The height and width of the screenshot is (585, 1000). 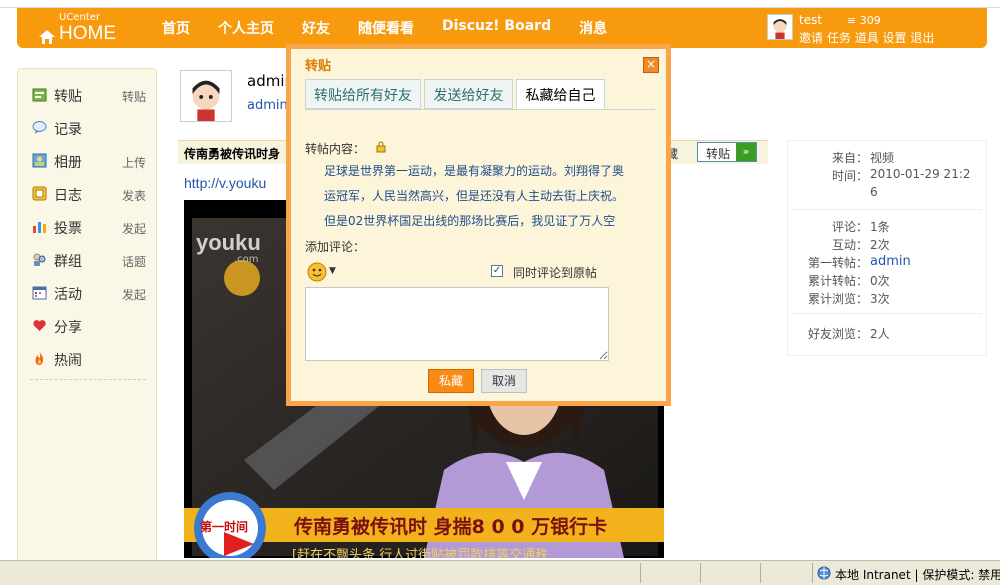 What do you see at coordinates (497, 271) in the screenshot?
I see `sync-comment-checkbox: ✓` at bounding box center [497, 271].